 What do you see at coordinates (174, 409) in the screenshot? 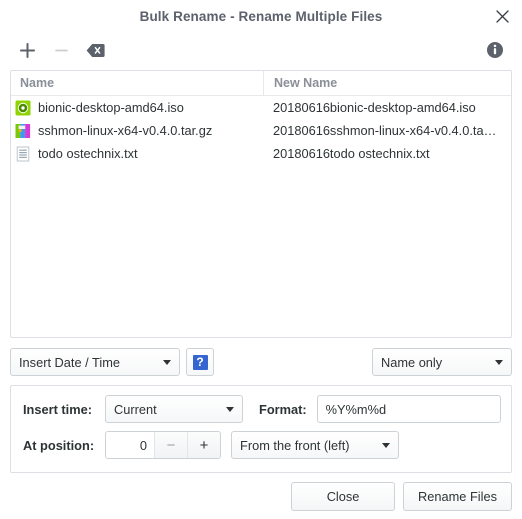
I see `insert-time-dropdown: Current` at bounding box center [174, 409].